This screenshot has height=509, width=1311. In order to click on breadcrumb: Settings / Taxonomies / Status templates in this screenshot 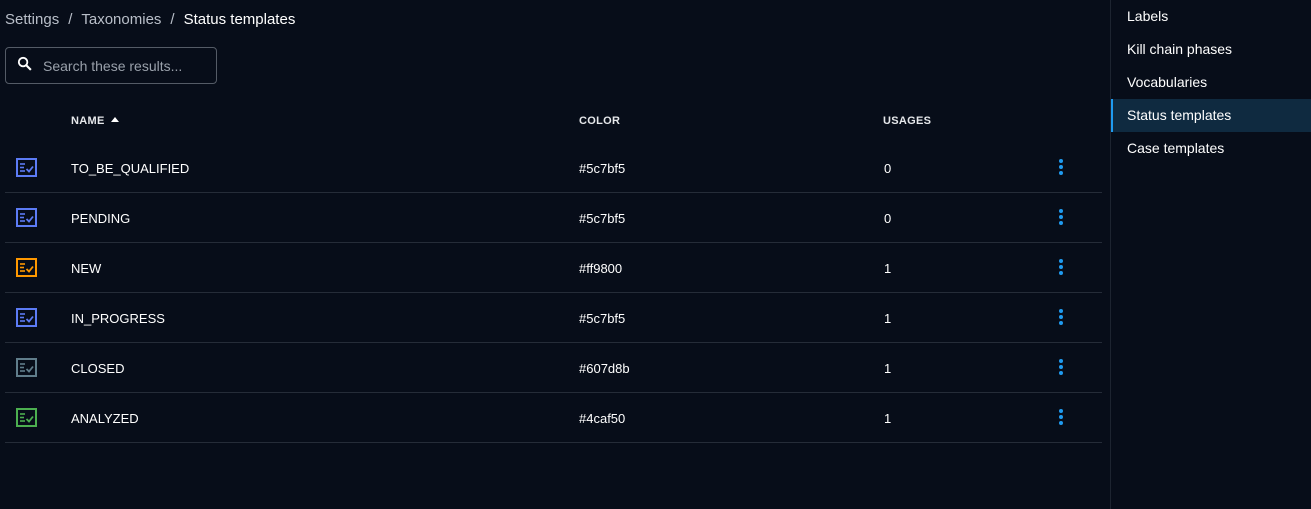, I will do `click(150, 19)`.